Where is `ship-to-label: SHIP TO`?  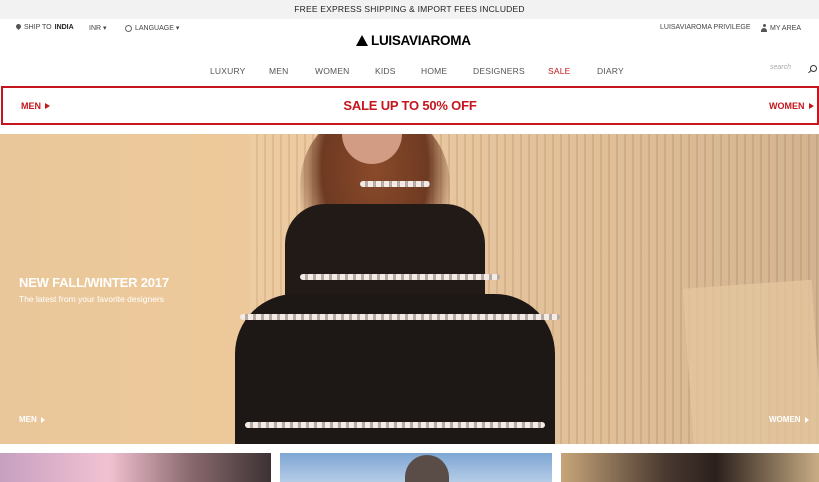 ship-to-label: SHIP TO is located at coordinates (38, 27).